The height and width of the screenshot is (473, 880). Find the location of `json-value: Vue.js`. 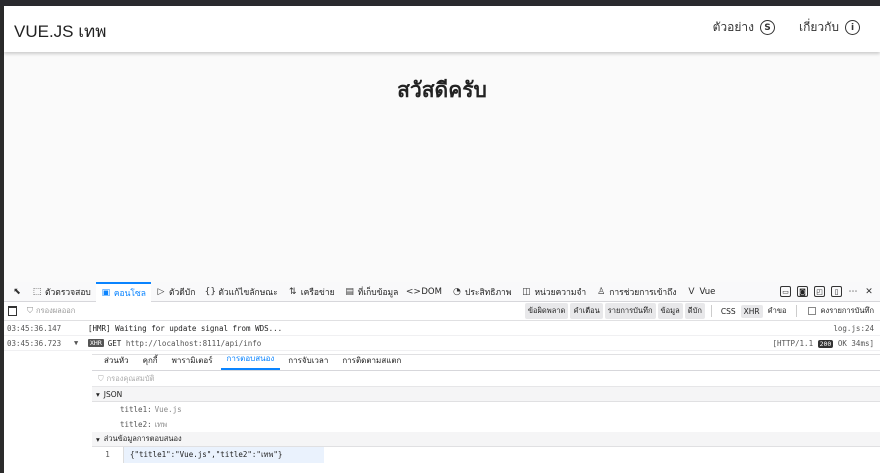

json-value: Vue.js is located at coordinates (168, 409).